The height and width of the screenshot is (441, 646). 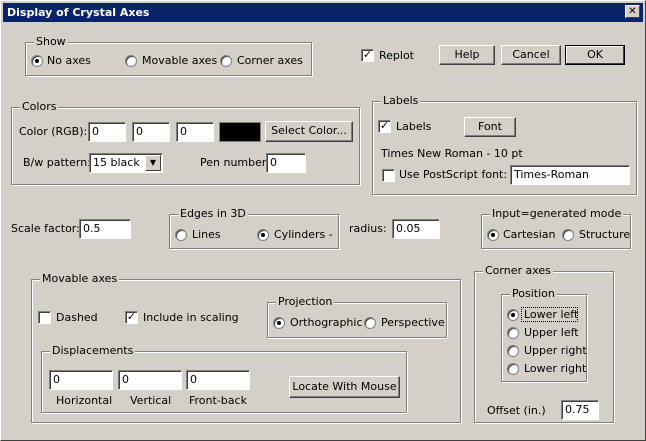 What do you see at coordinates (286, 163) in the screenshot?
I see `pen-number-input: 0` at bounding box center [286, 163].